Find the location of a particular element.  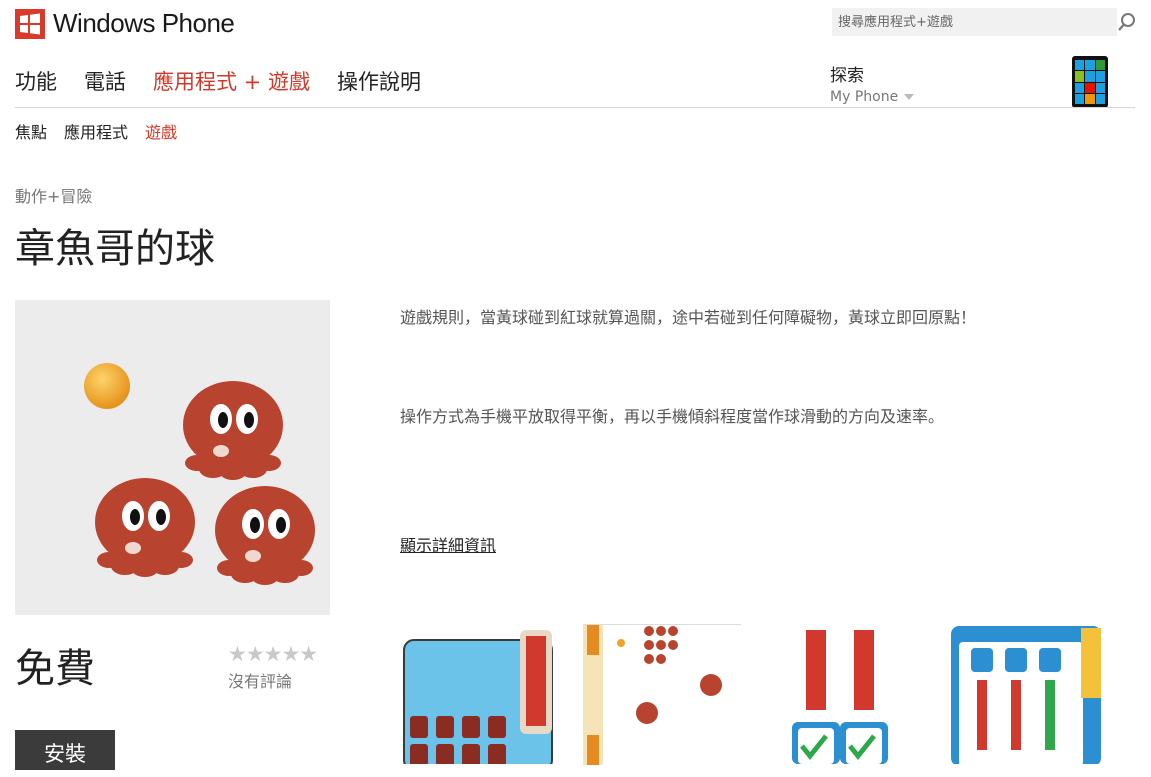

description-paragraph: 操作方式為手機平放取得平衡，再以手機傾斜程度當作球滑動的方向及速率。 is located at coordinates (672, 416).